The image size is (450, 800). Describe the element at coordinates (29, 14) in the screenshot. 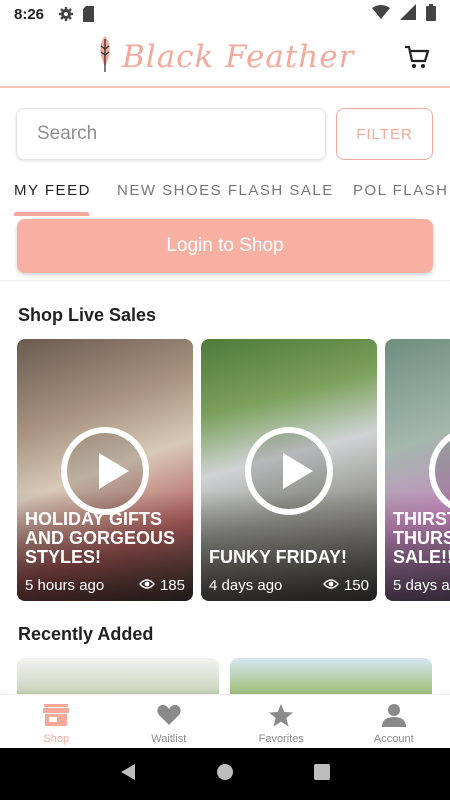

I see `status-time: 8:26` at that location.